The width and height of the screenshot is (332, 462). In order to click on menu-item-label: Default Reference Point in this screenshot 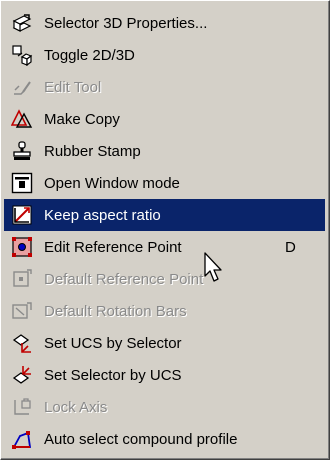, I will do `click(124, 279)`.